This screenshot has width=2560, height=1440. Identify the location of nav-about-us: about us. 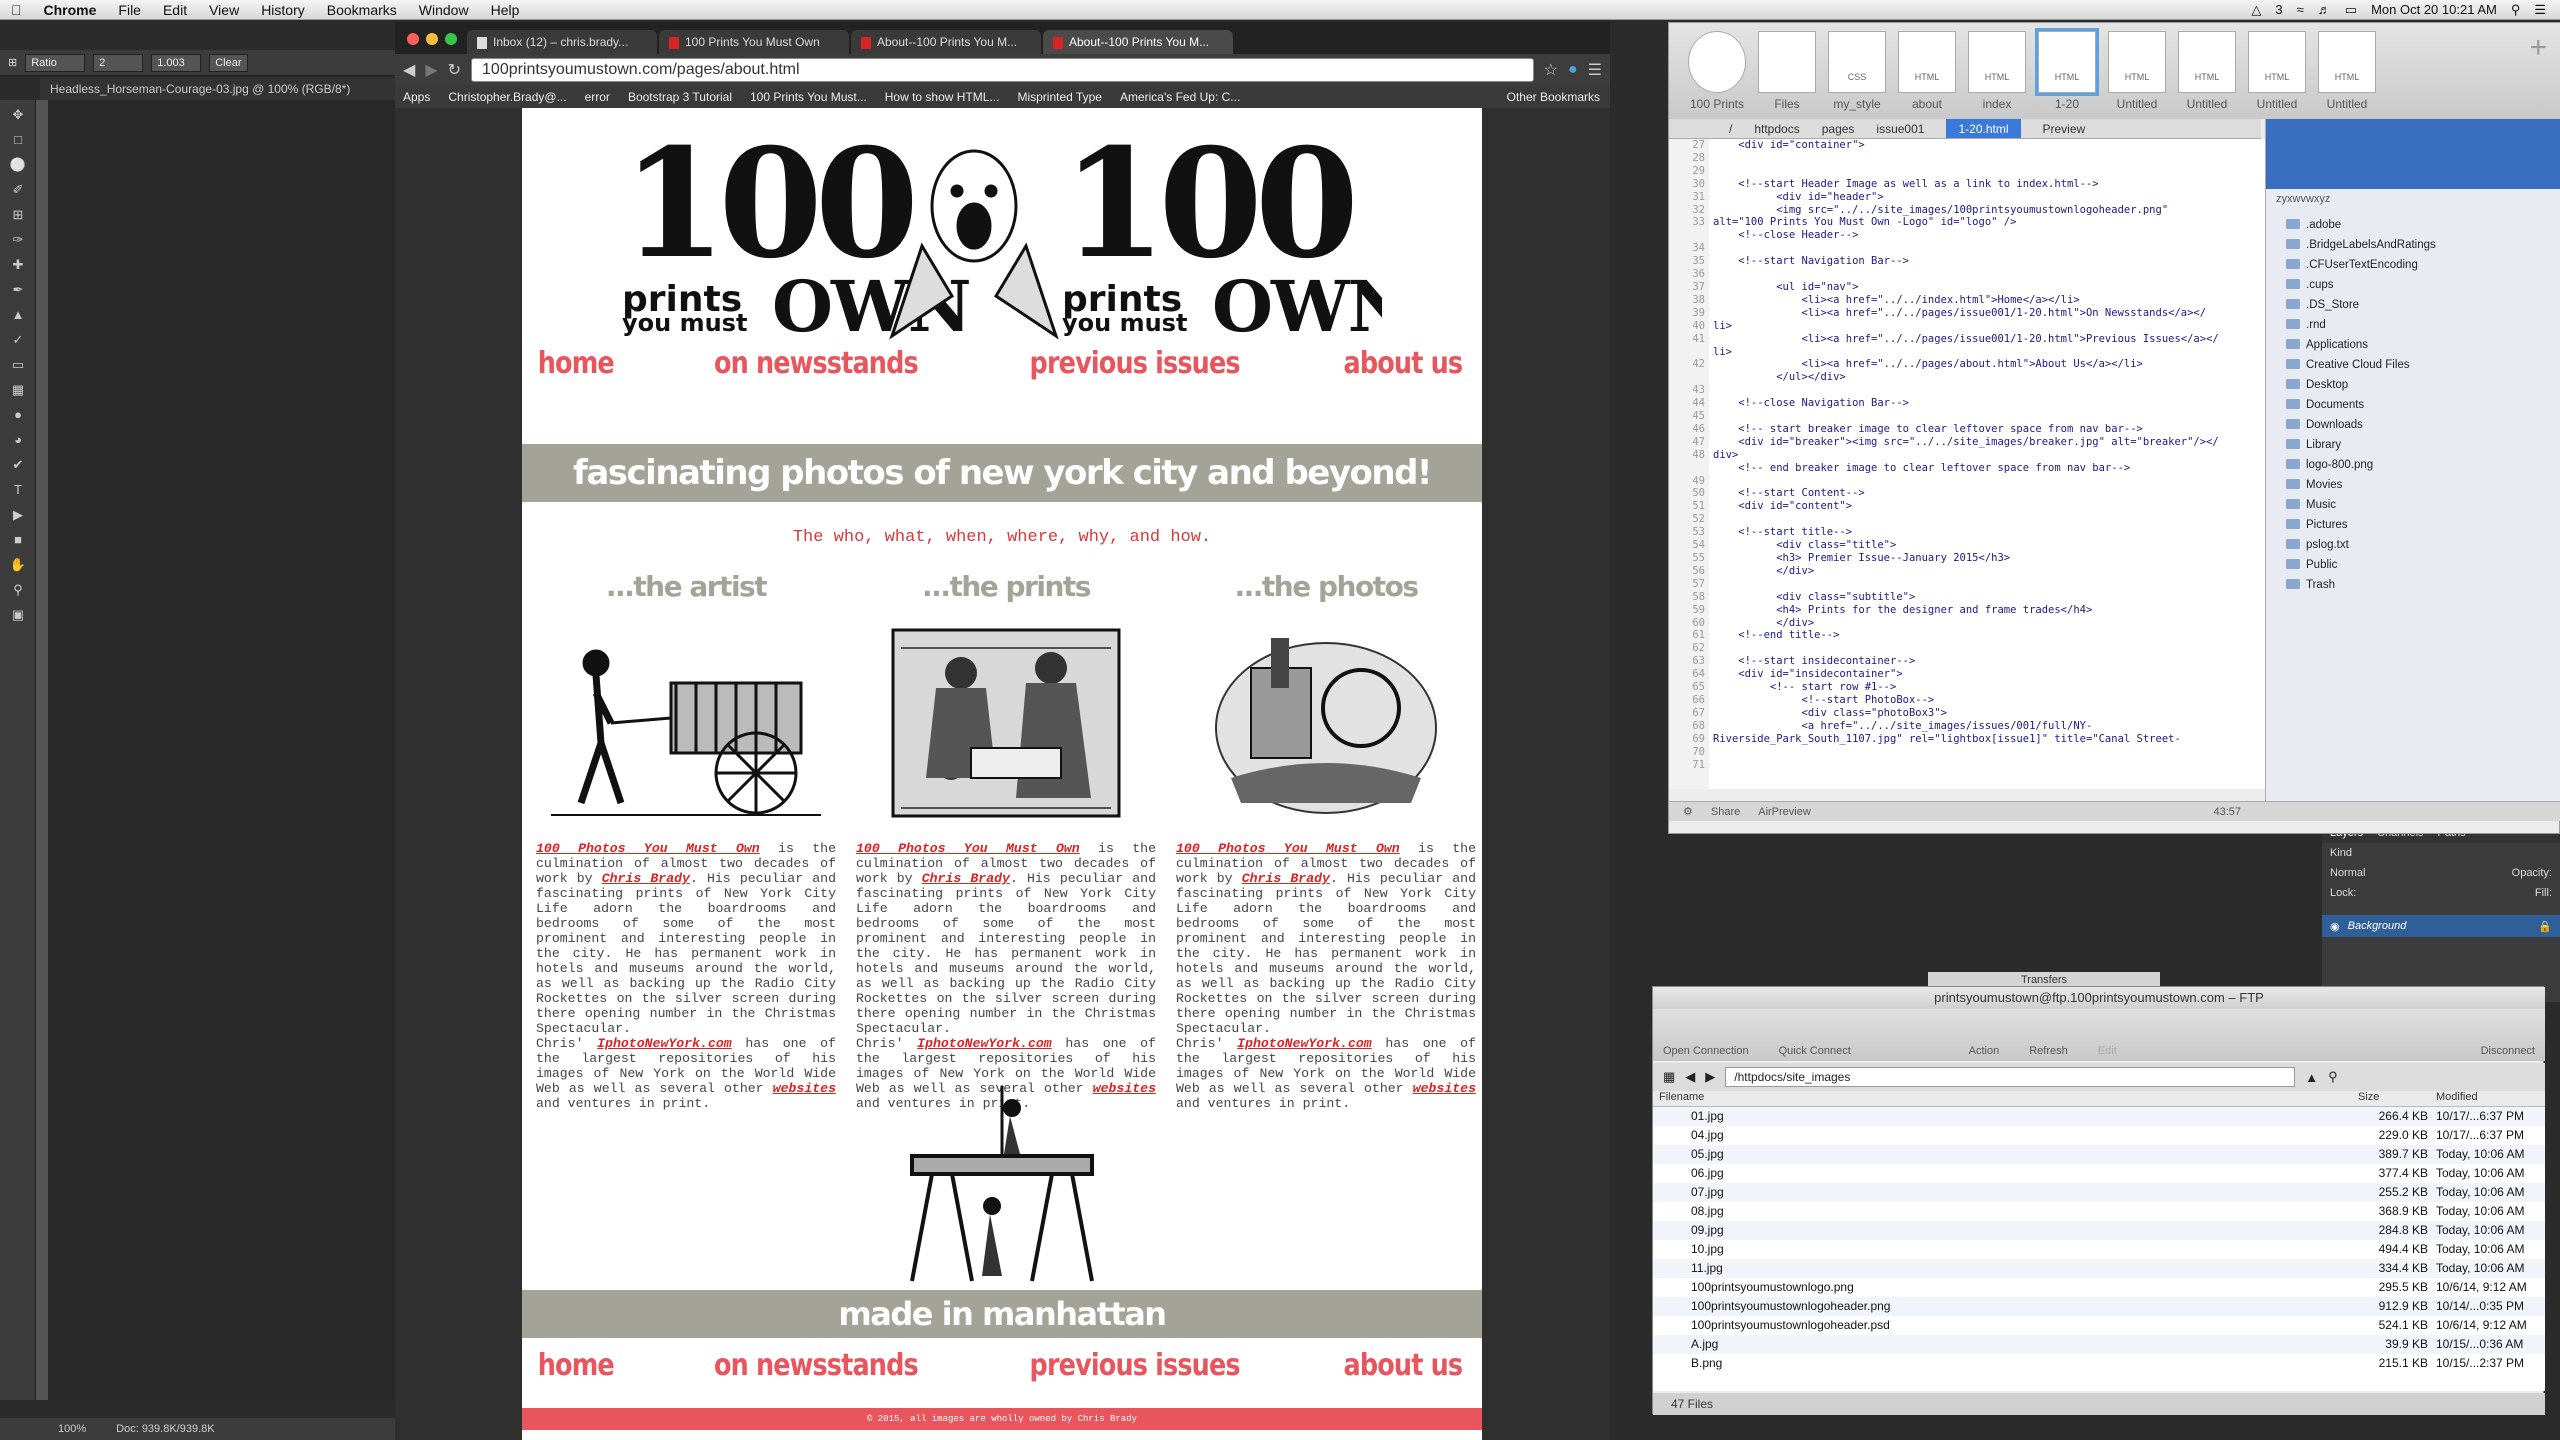
(1403, 1365).